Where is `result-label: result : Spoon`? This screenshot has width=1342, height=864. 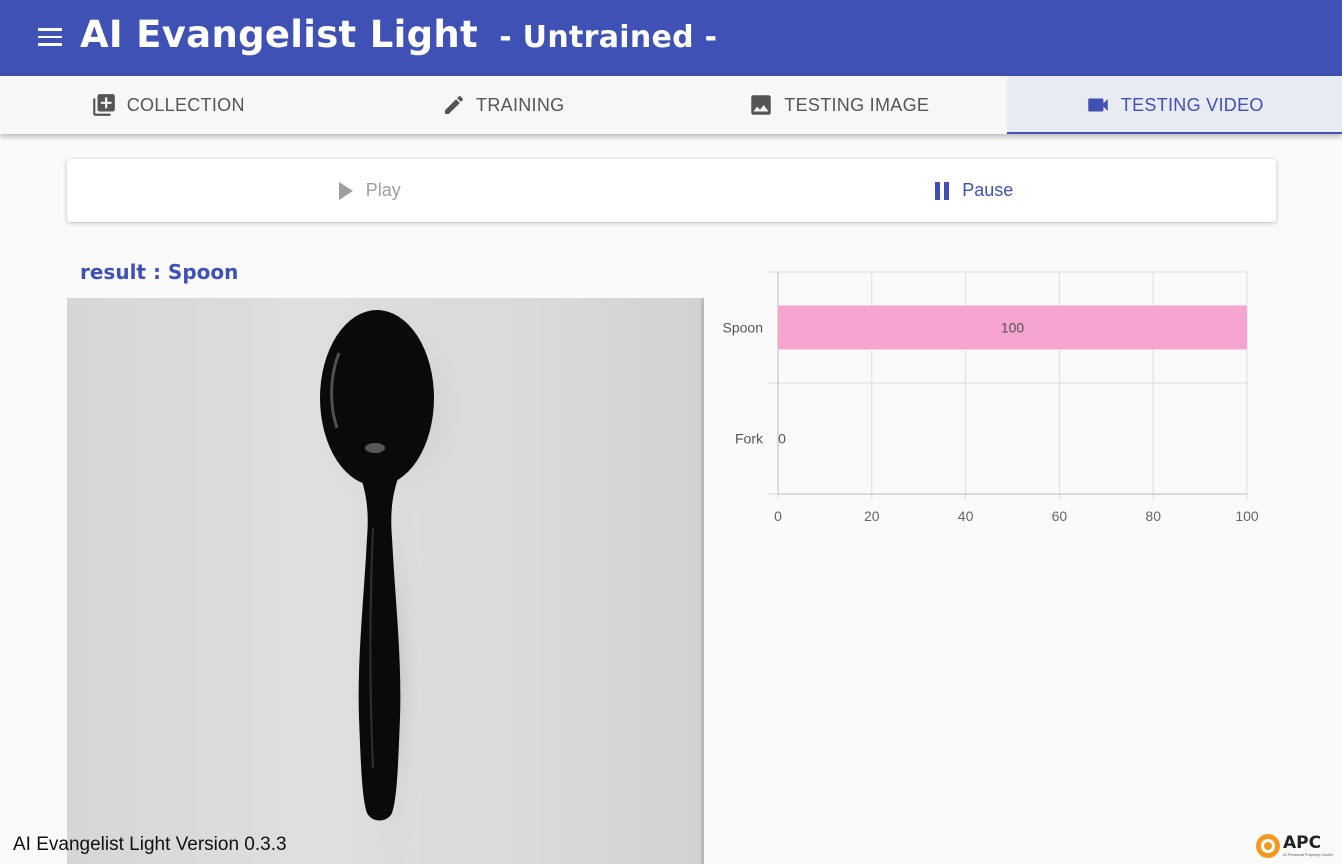 result-label: result : Spoon is located at coordinates (159, 272).